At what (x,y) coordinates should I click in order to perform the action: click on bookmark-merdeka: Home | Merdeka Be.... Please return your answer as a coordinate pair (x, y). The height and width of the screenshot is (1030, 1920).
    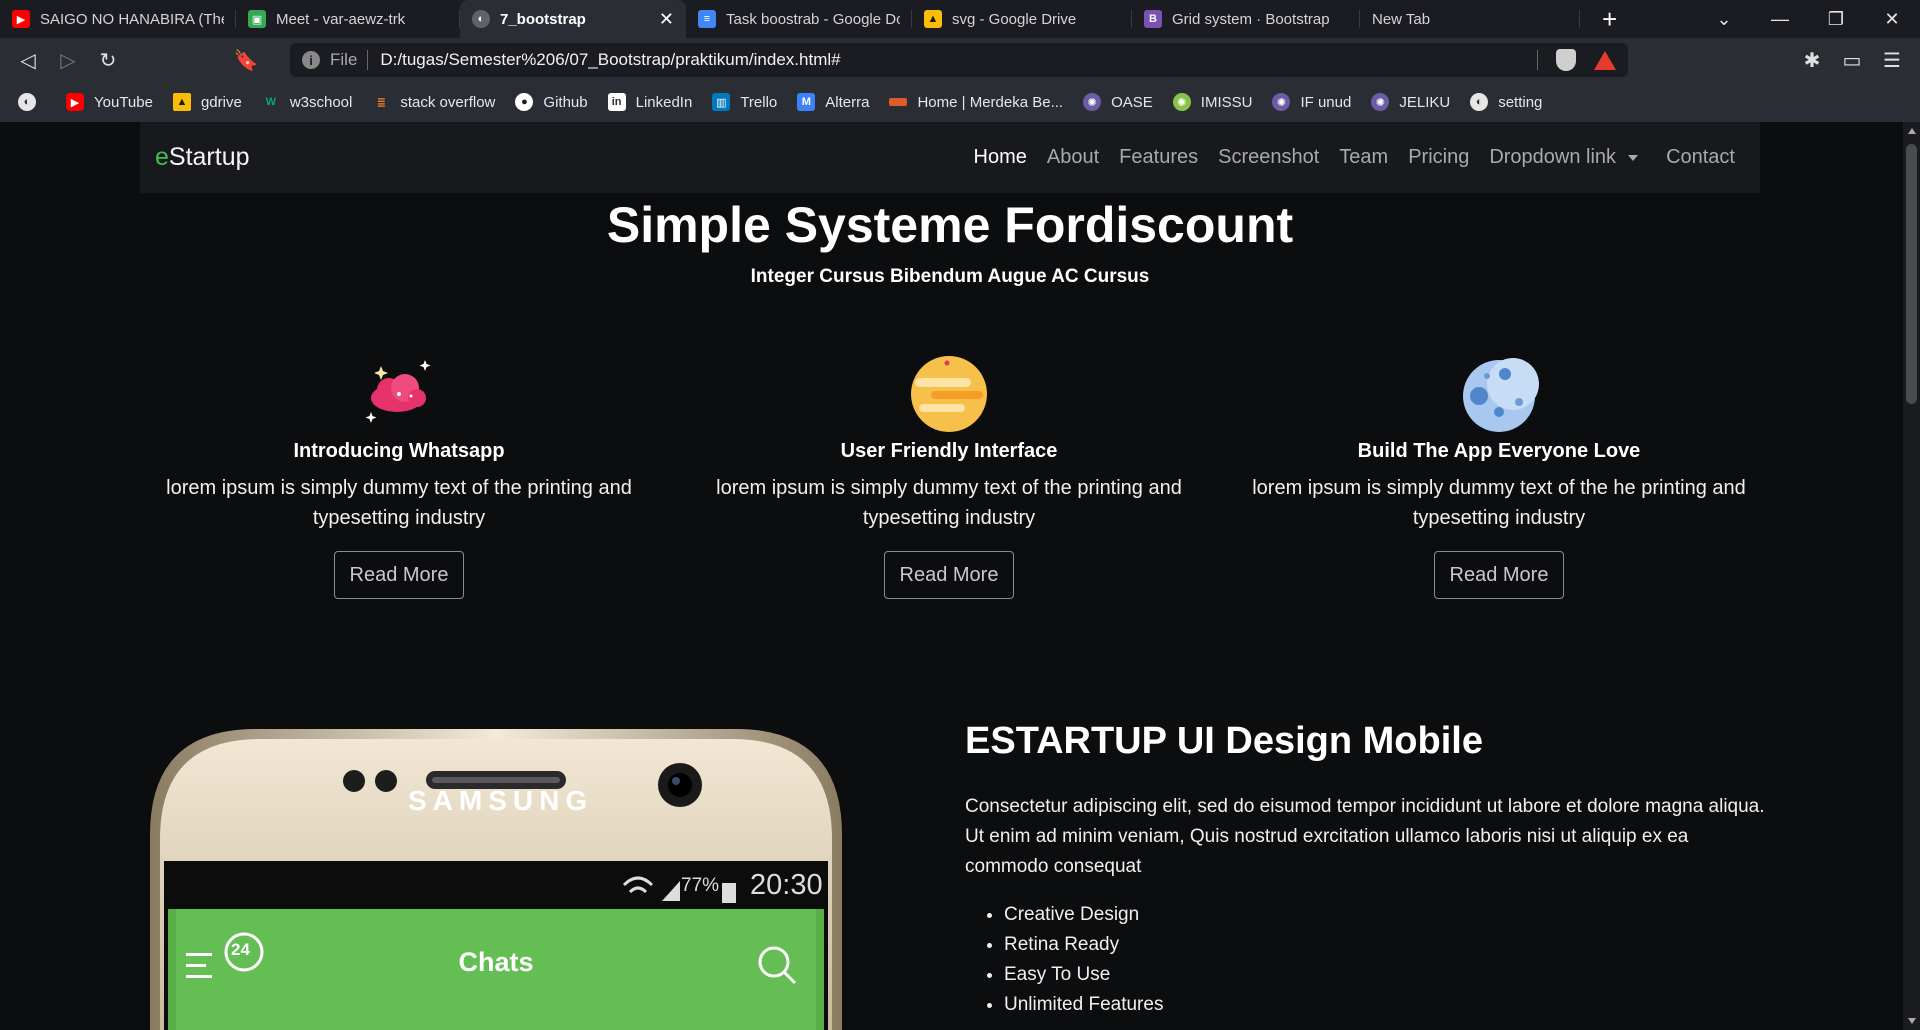
    Looking at the image, I should click on (976, 102).